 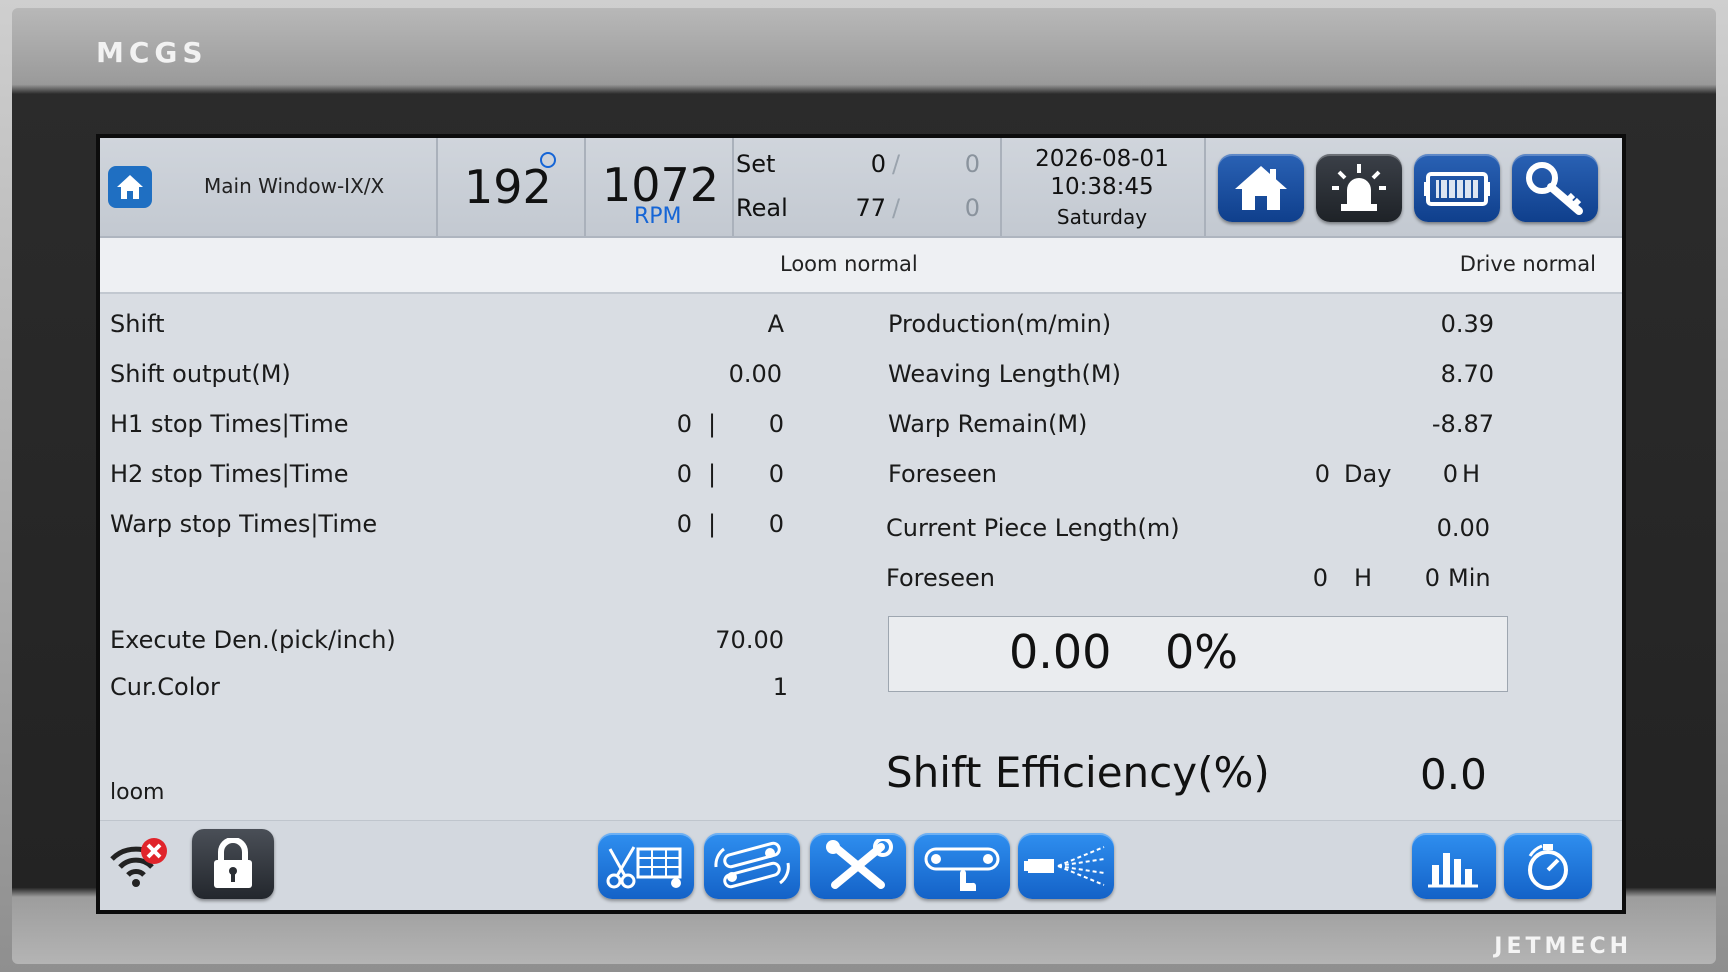 I want to click on rollers-icon, so click(x=752, y=865).